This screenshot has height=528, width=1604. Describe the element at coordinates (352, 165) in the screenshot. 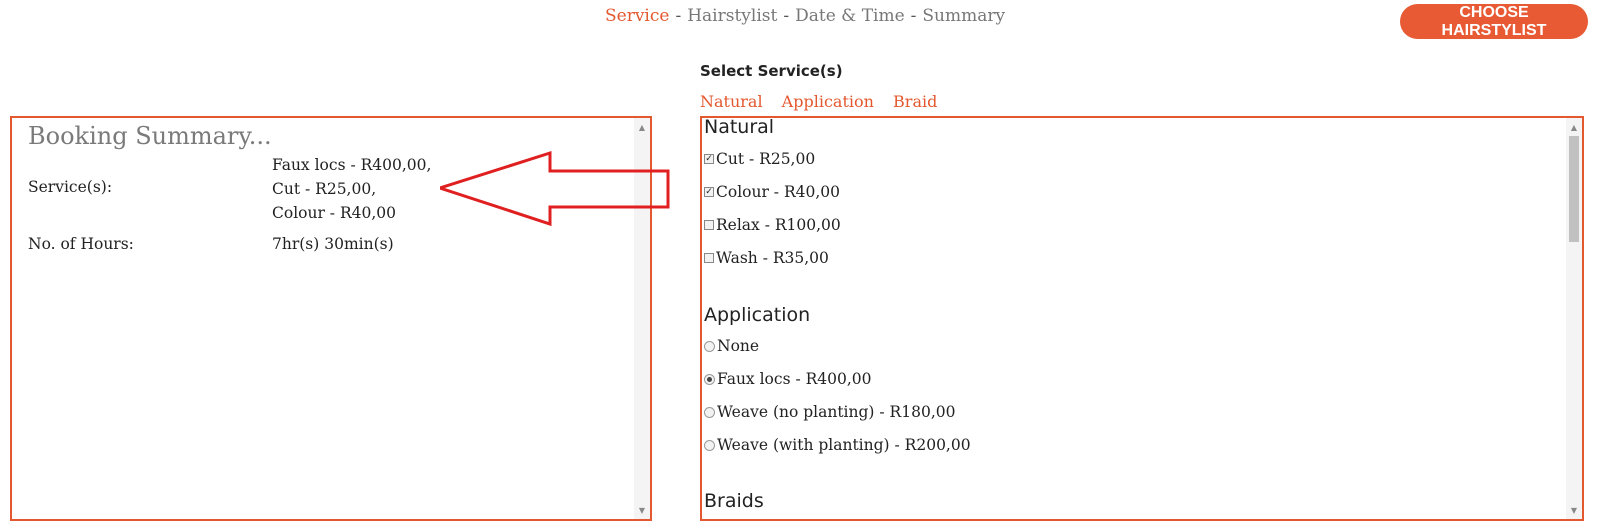

I see `service-line: Faux locs - R400,00,` at that location.